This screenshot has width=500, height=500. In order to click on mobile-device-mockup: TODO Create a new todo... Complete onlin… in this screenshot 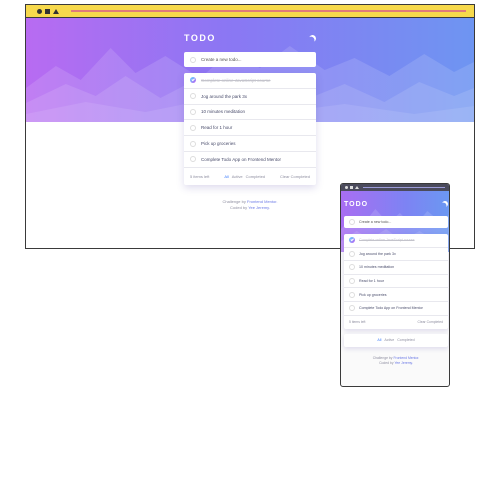, I will do `click(395, 285)`.